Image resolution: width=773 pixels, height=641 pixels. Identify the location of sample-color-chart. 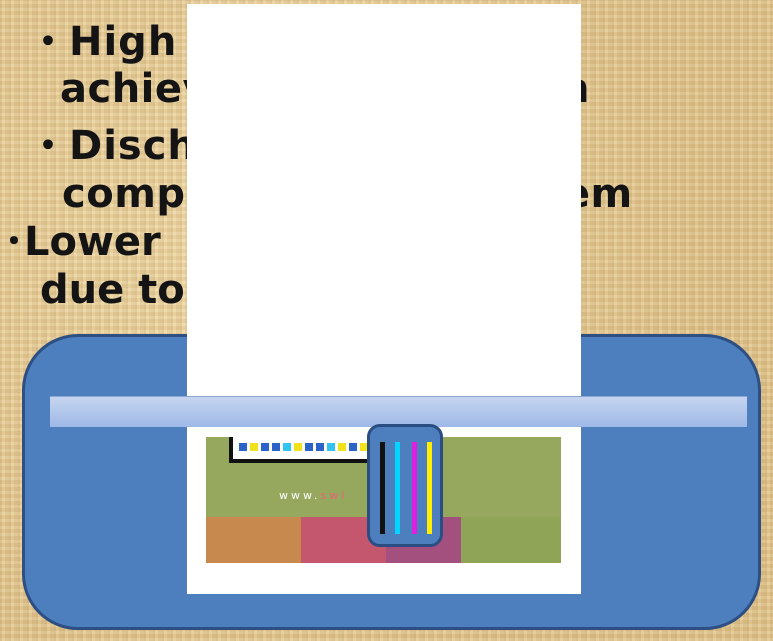
(301, 450).